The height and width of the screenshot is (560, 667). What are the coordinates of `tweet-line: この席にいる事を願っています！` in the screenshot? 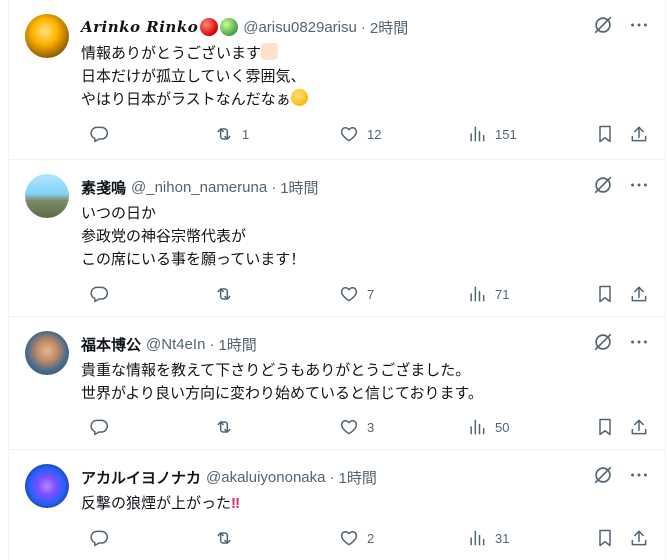 It's located at (193, 259).